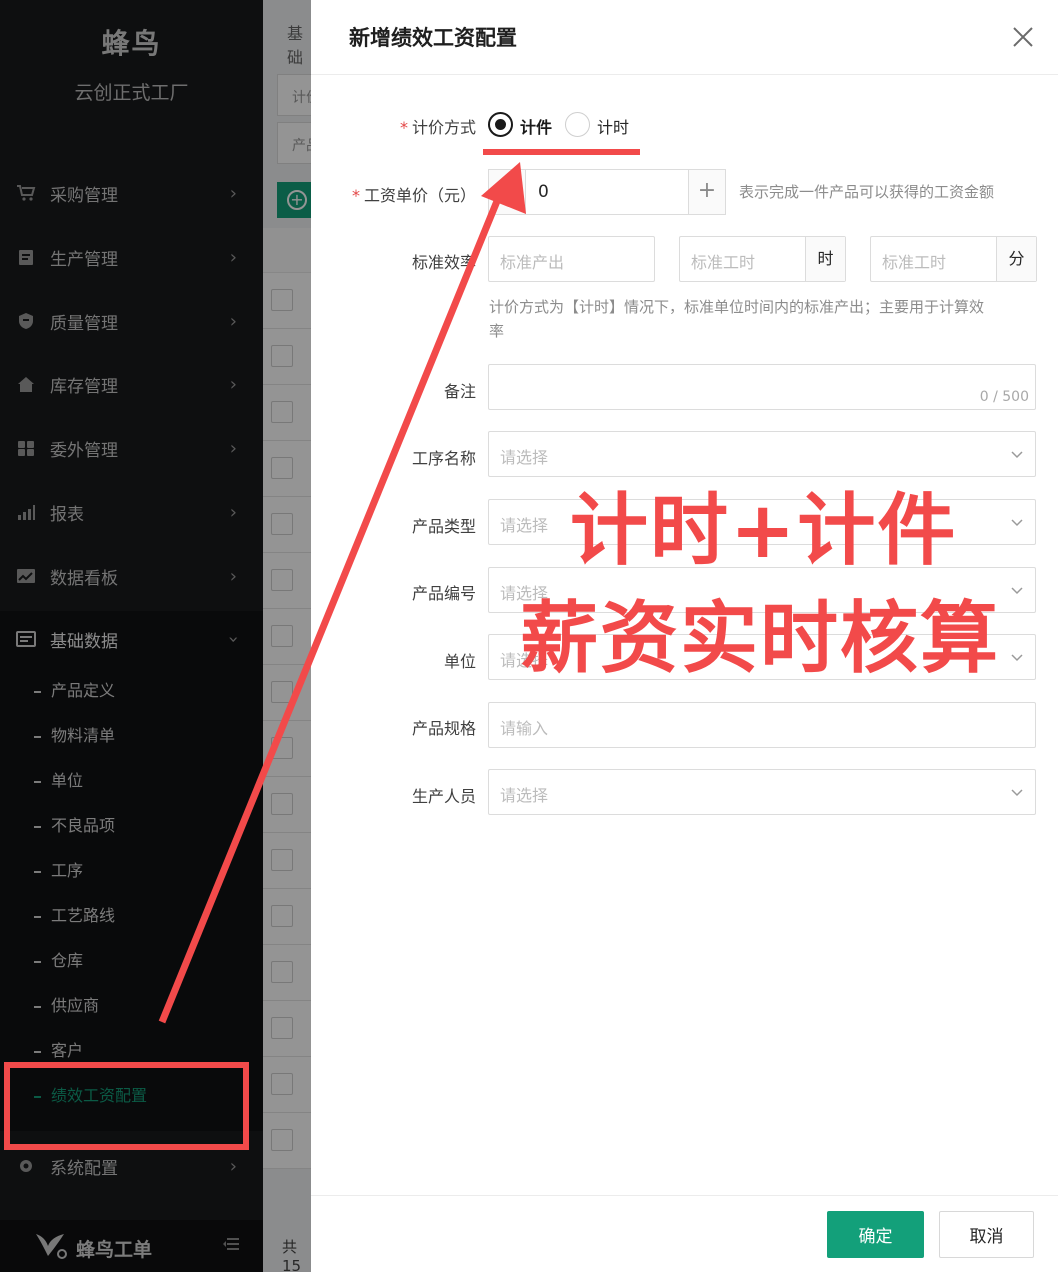 The image size is (1058, 1272). What do you see at coordinates (762, 725) in the screenshot?
I see `product-spec-input: 请输入` at bounding box center [762, 725].